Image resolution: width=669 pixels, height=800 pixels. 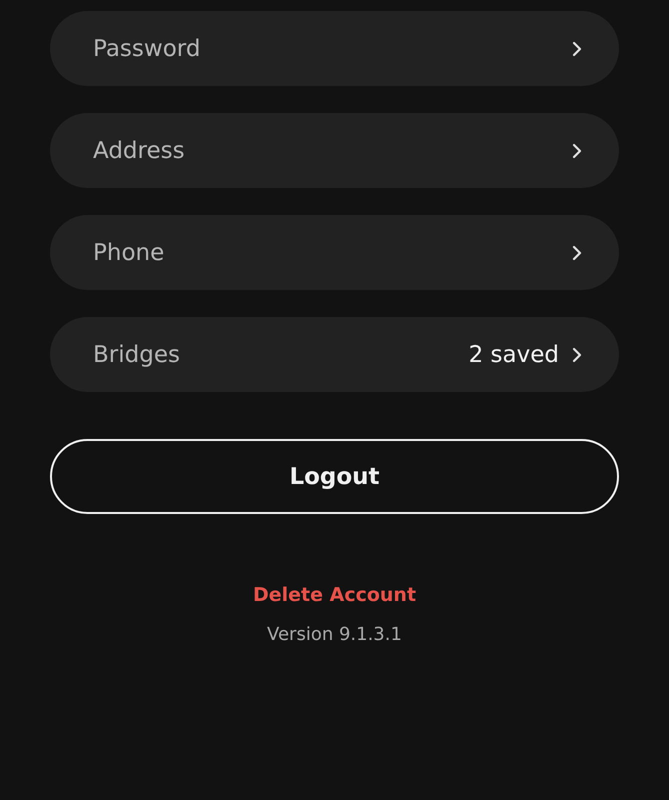 What do you see at coordinates (137, 355) in the screenshot?
I see `row-label: Bridges` at bounding box center [137, 355].